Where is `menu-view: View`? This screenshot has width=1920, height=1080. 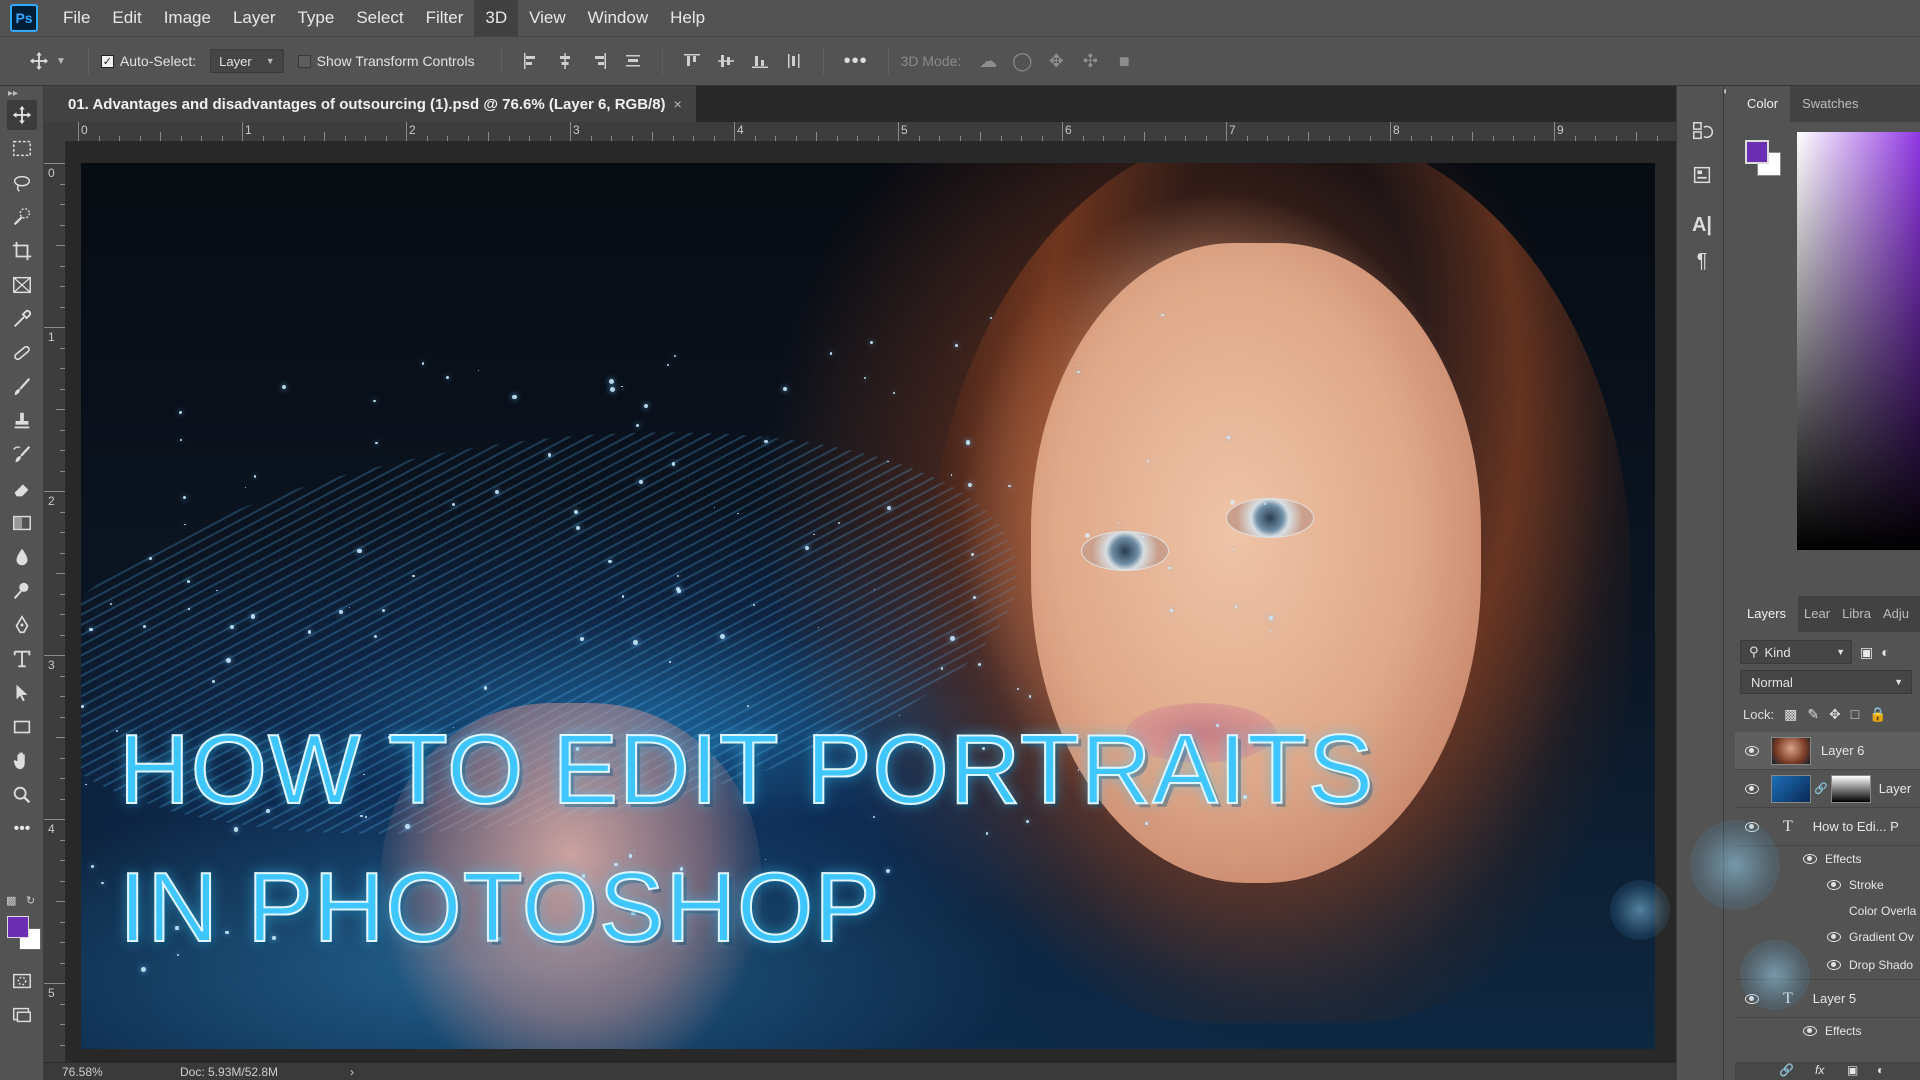
menu-view: View is located at coordinates (547, 18).